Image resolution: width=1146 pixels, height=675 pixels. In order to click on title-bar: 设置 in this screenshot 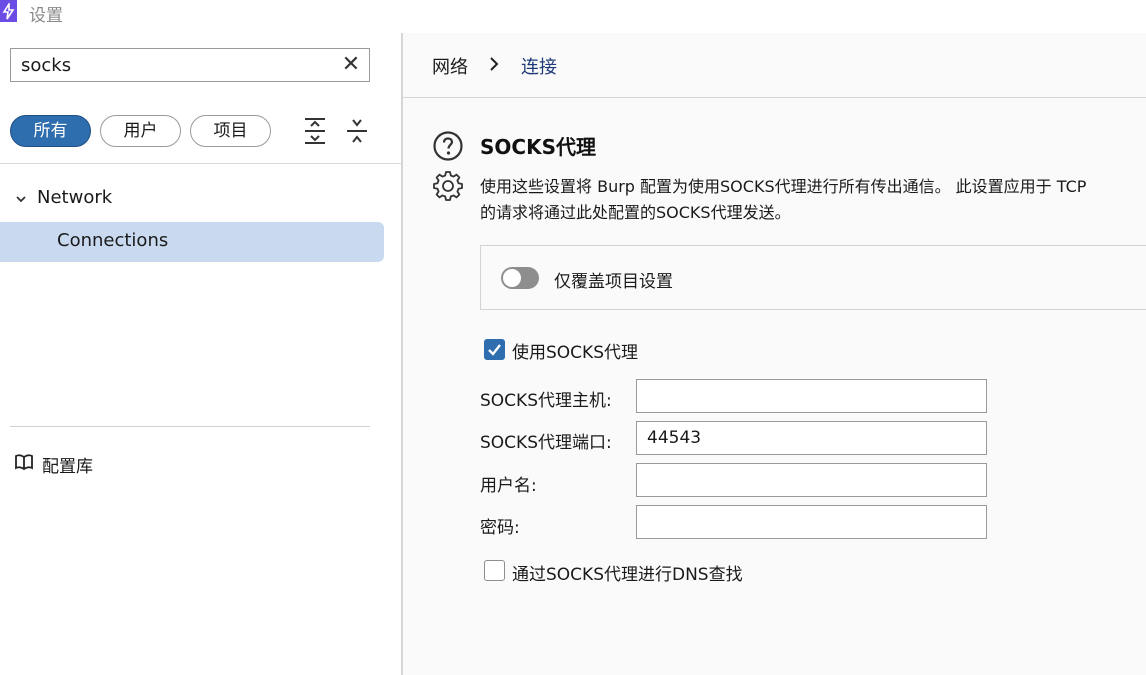, I will do `click(573, 13)`.